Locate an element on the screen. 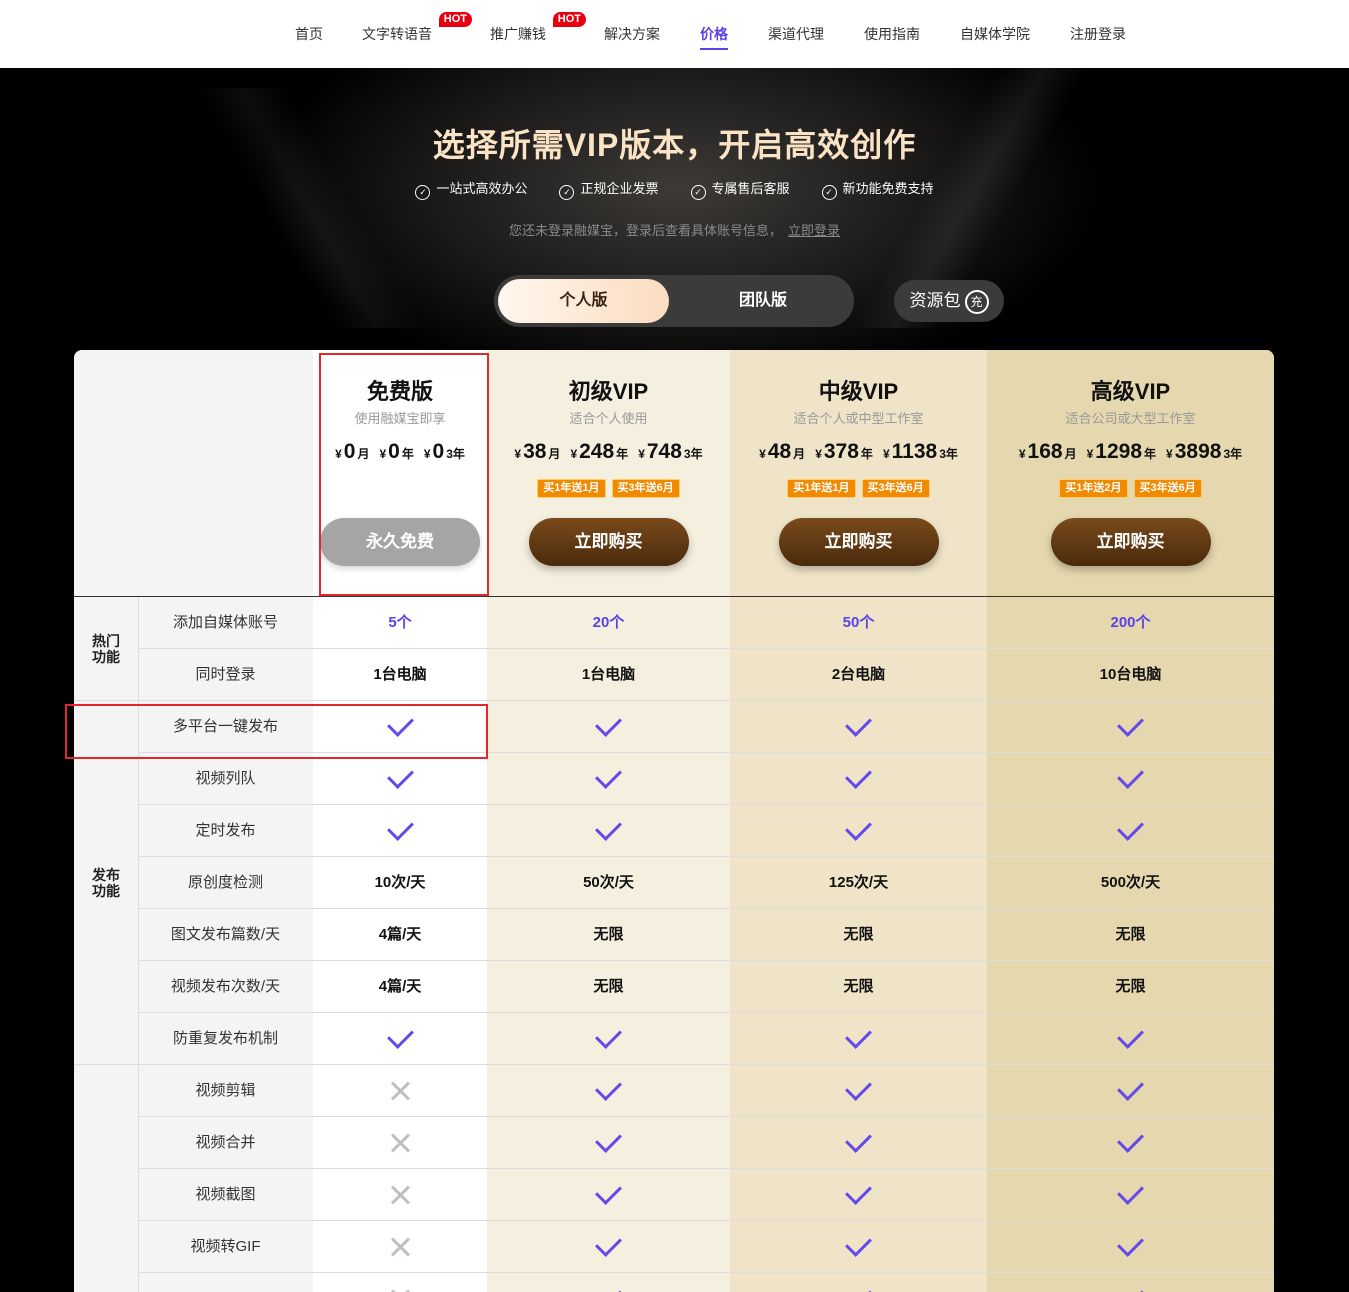 This screenshot has width=1349, height=1292. login-link: 立即登录 is located at coordinates (814, 230).